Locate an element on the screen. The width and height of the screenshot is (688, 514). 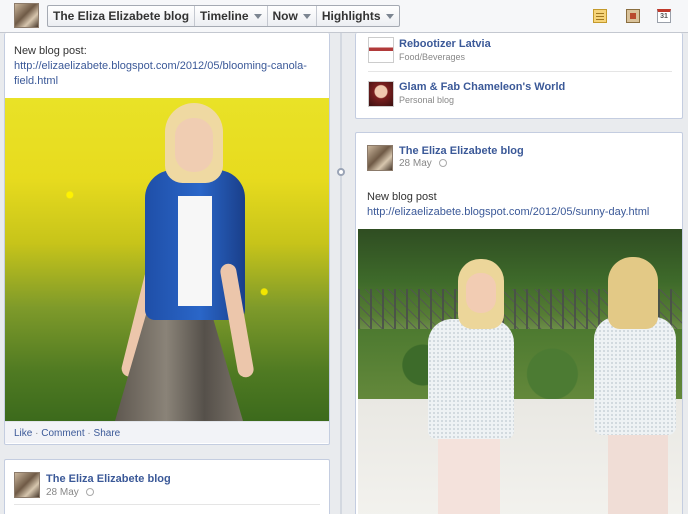
calendar-day-label: 31 is located at coordinates (664, 16).